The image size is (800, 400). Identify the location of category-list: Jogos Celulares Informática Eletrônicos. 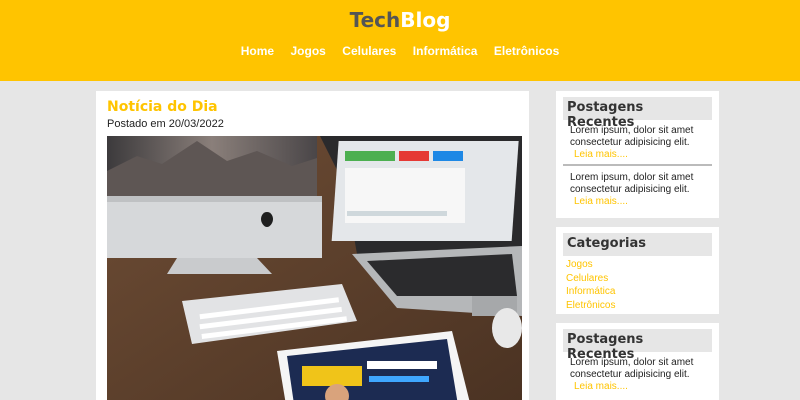
(590, 285).